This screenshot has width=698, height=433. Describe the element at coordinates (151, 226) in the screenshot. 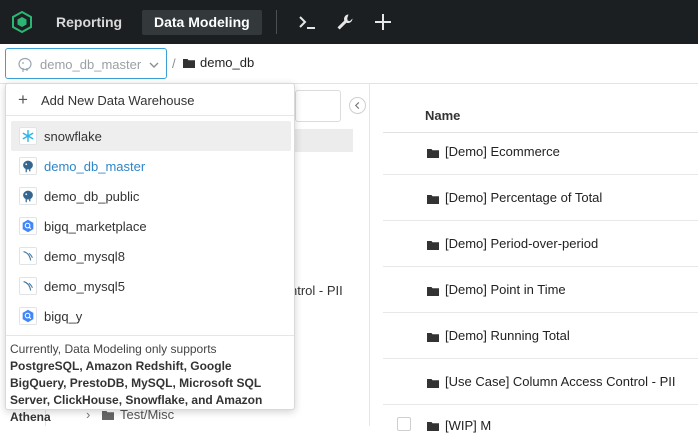

I see `datasource-option-bigq-marketplace: bigq_marketplace` at that location.